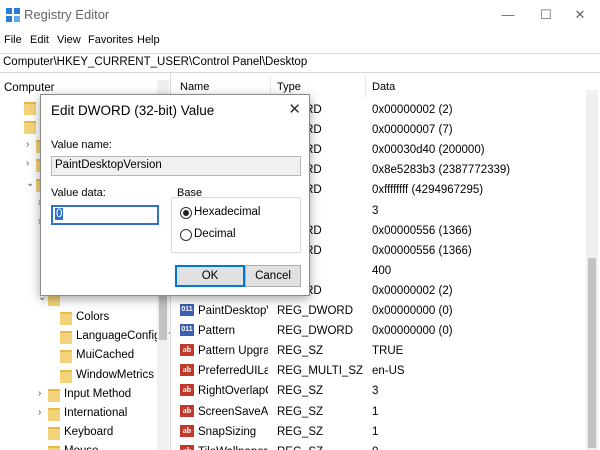  Describe the element at coordinates (233, 448) in the screenshot. I see `value-name: TileWallpaper` at that location.